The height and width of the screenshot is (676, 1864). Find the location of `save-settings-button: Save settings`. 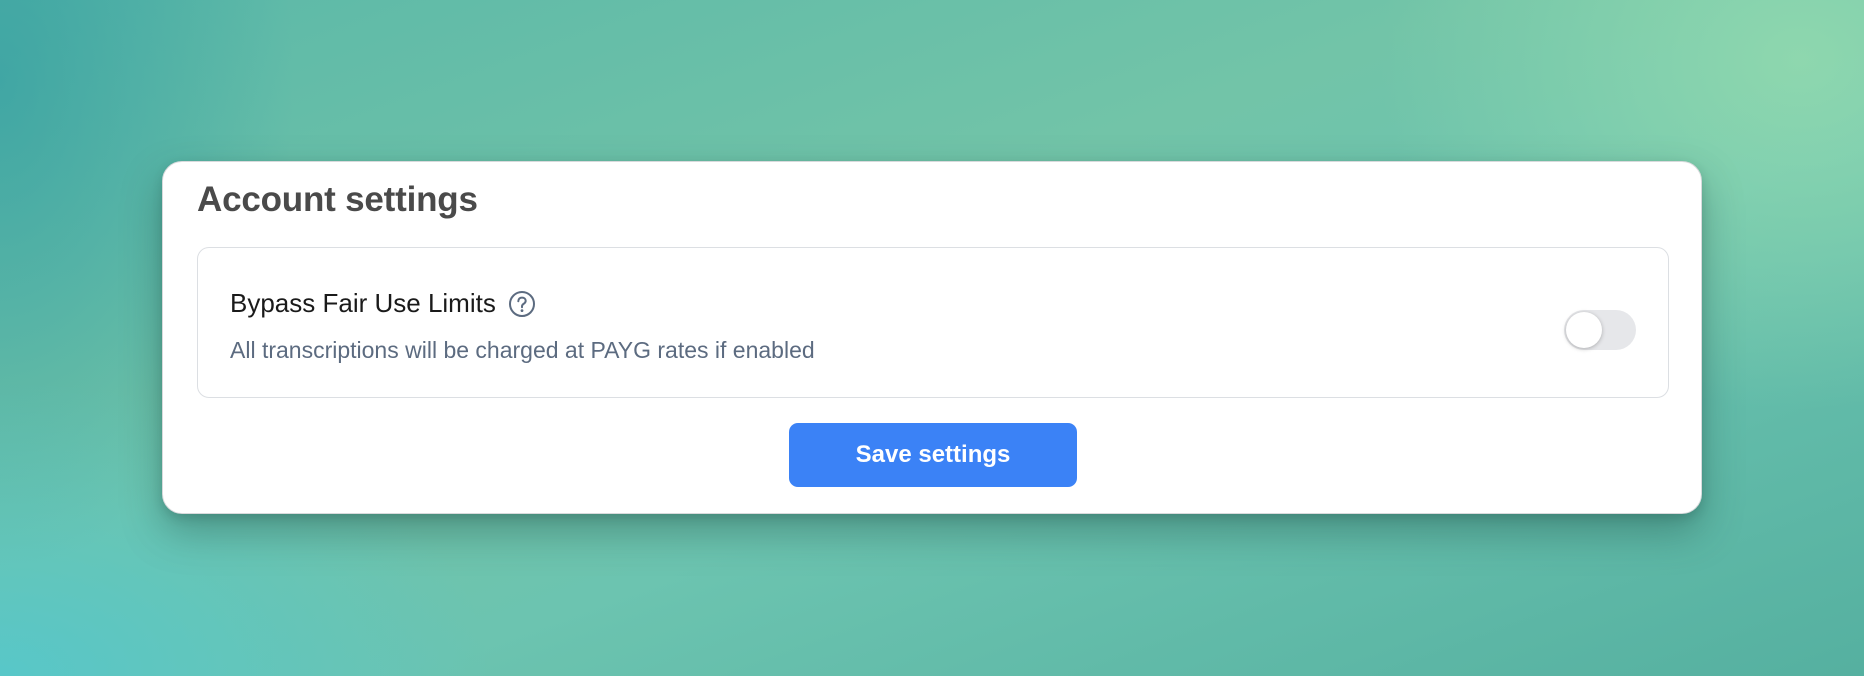

save-settings-button: Save settings is located at coordinates (933, 455).